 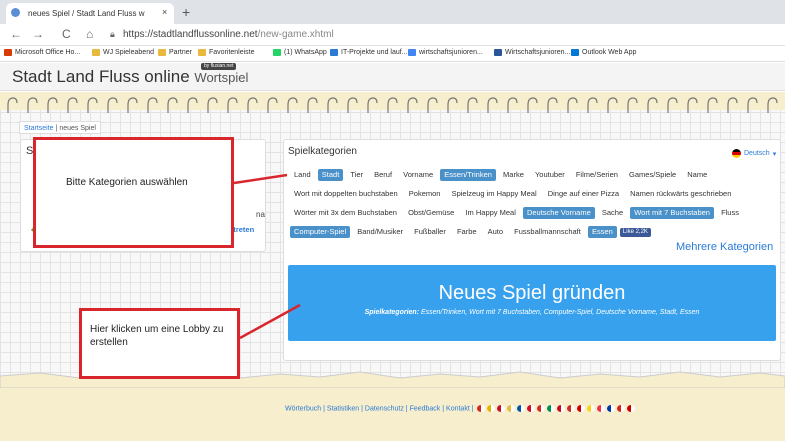 I want to click on footer-link: Datenschutz, so click(x=384, y=408).